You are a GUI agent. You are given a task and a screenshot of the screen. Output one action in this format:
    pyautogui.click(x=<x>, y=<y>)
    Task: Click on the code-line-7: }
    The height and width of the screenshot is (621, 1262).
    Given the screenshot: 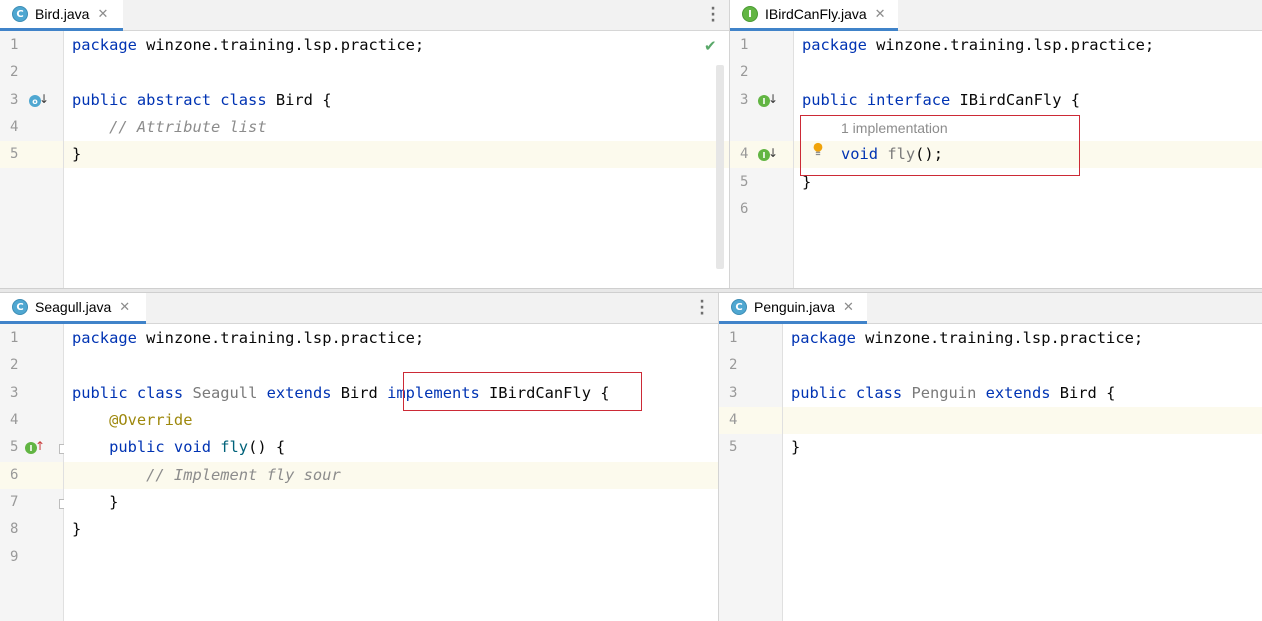 What is the action you would take?
    pyautogui.click(x=95, y=502)
    